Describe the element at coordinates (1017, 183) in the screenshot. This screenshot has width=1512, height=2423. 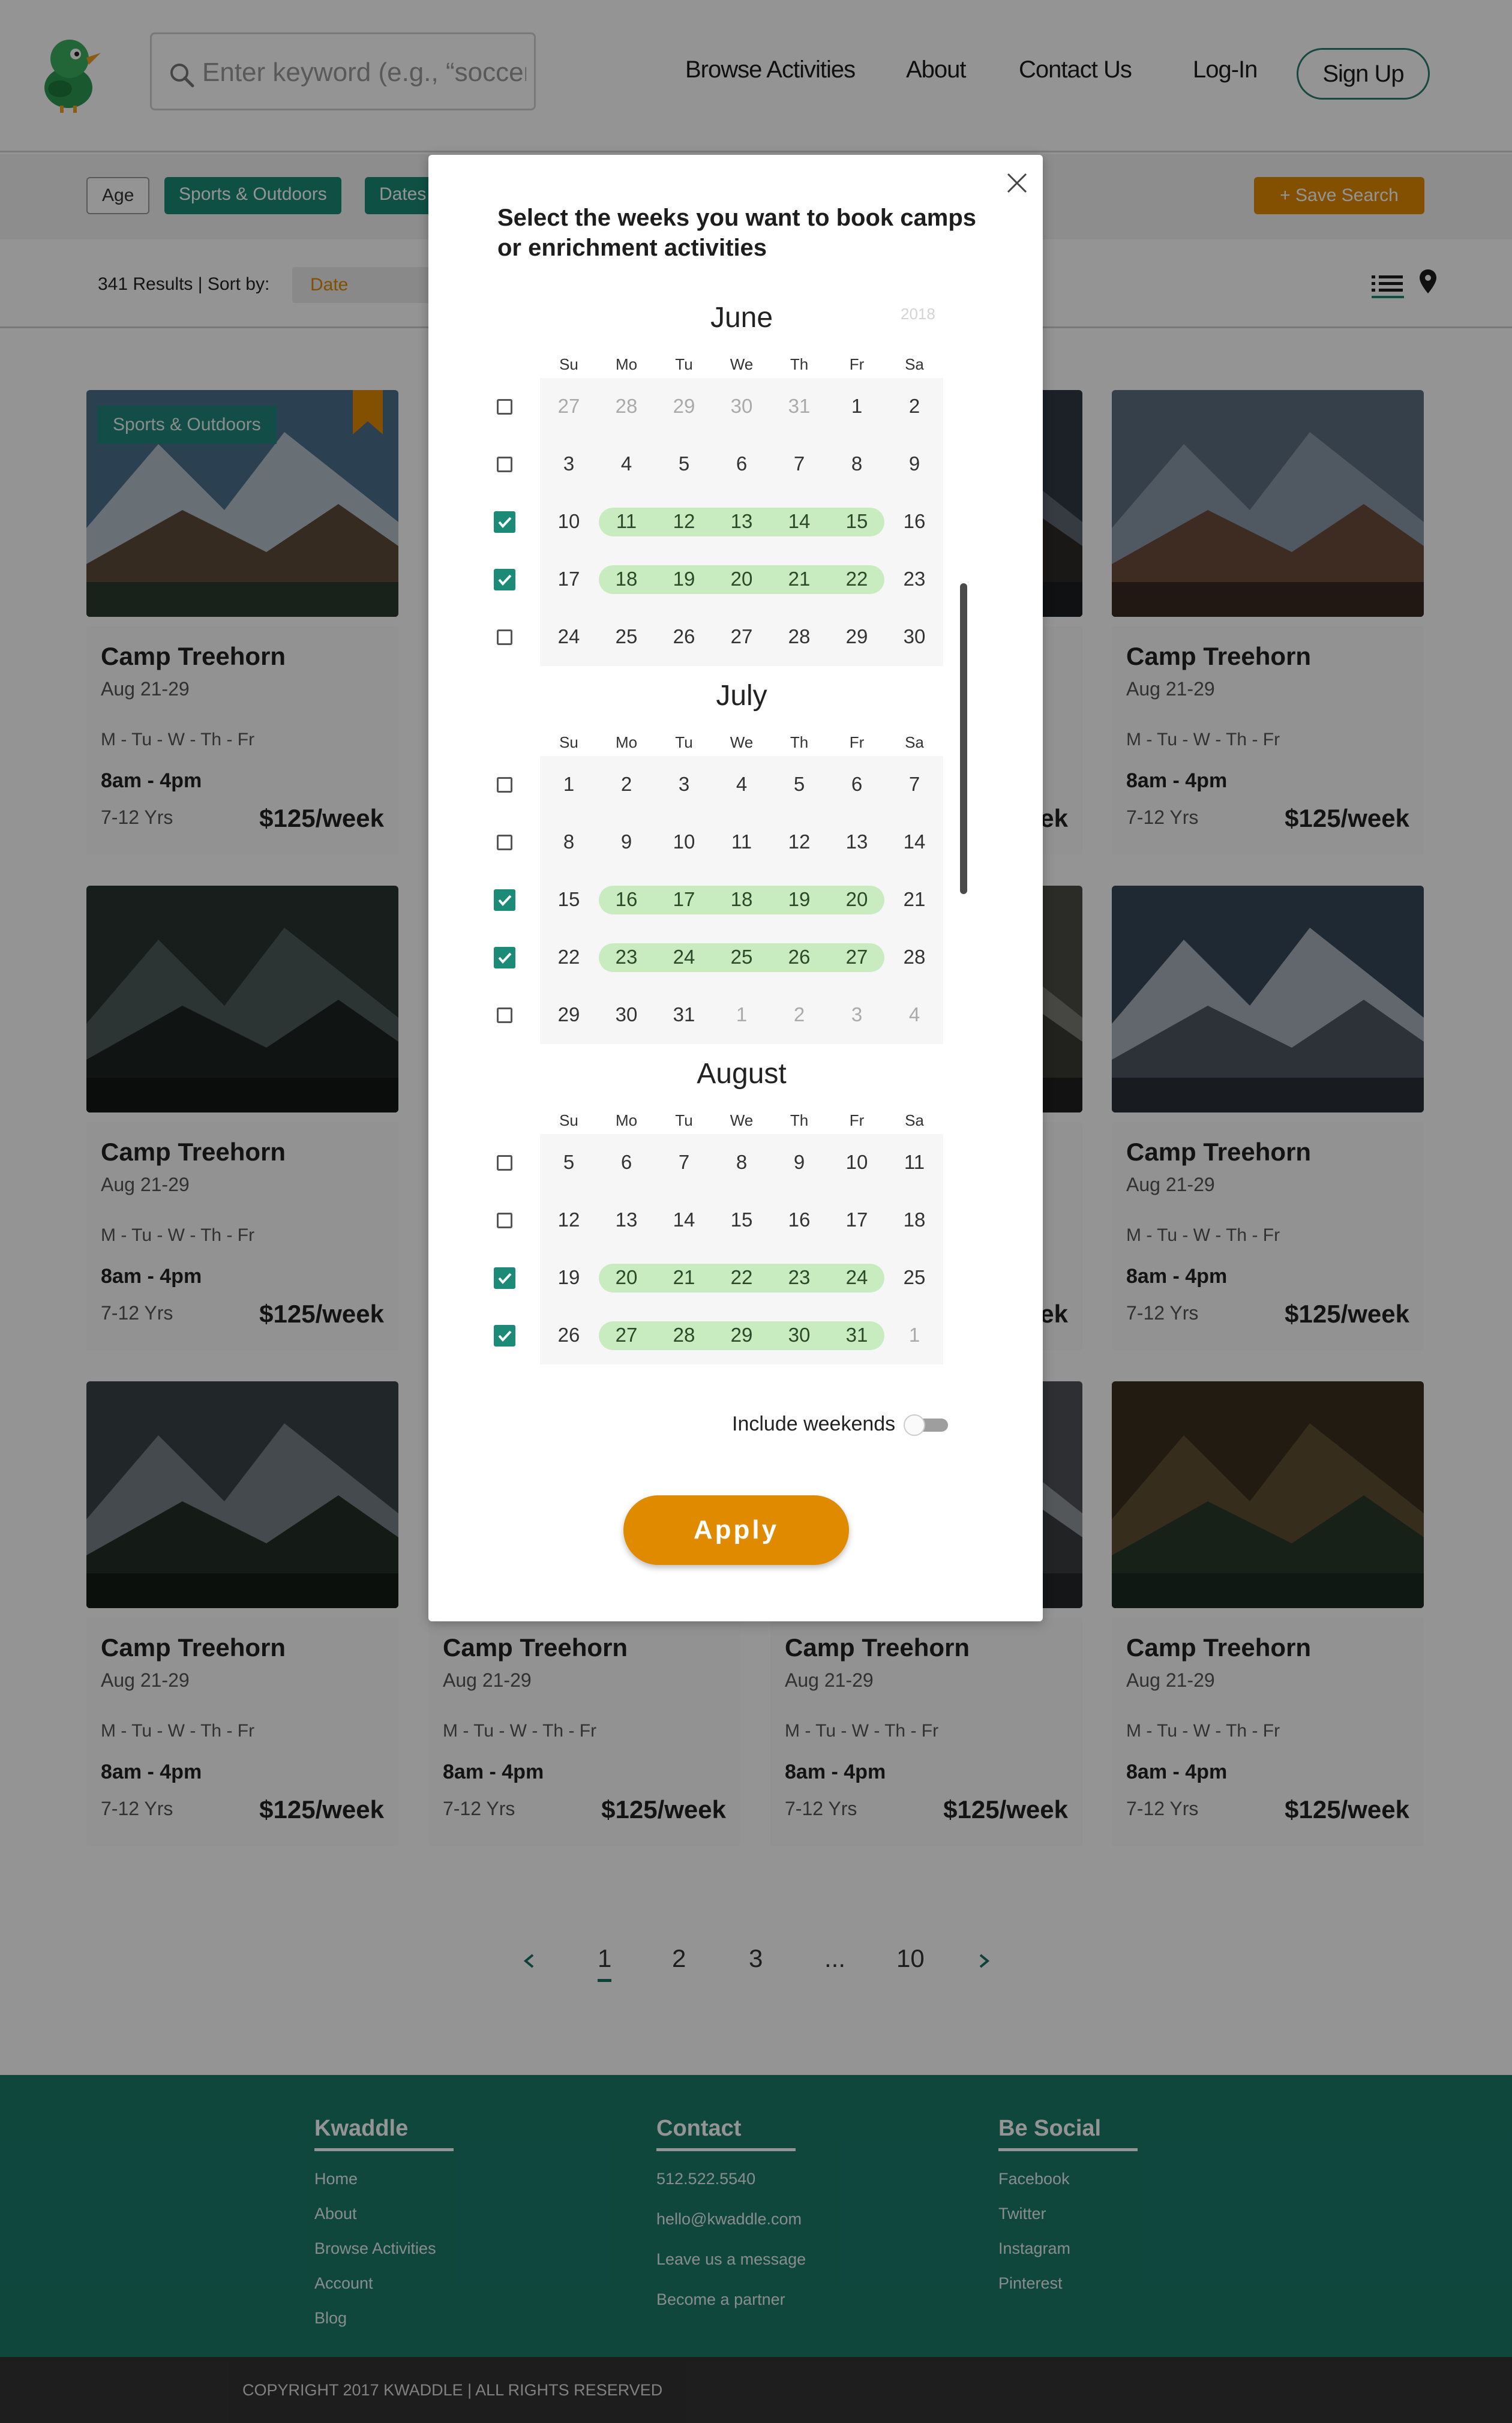
I see `close-icon` at that location.